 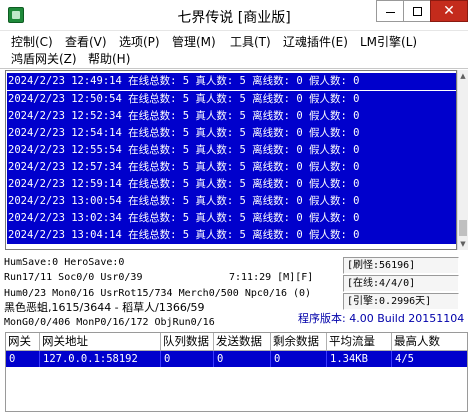 What do you see at coordinates (429, 359) in the screenshot?
I see `table-cell: 4/5` at bounding box center [429, 359].